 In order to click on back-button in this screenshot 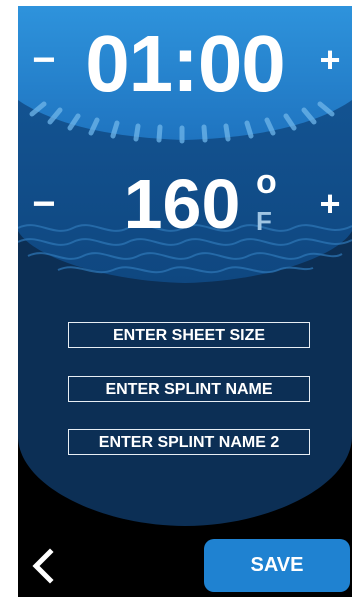, I will do `click(43, 566)`.